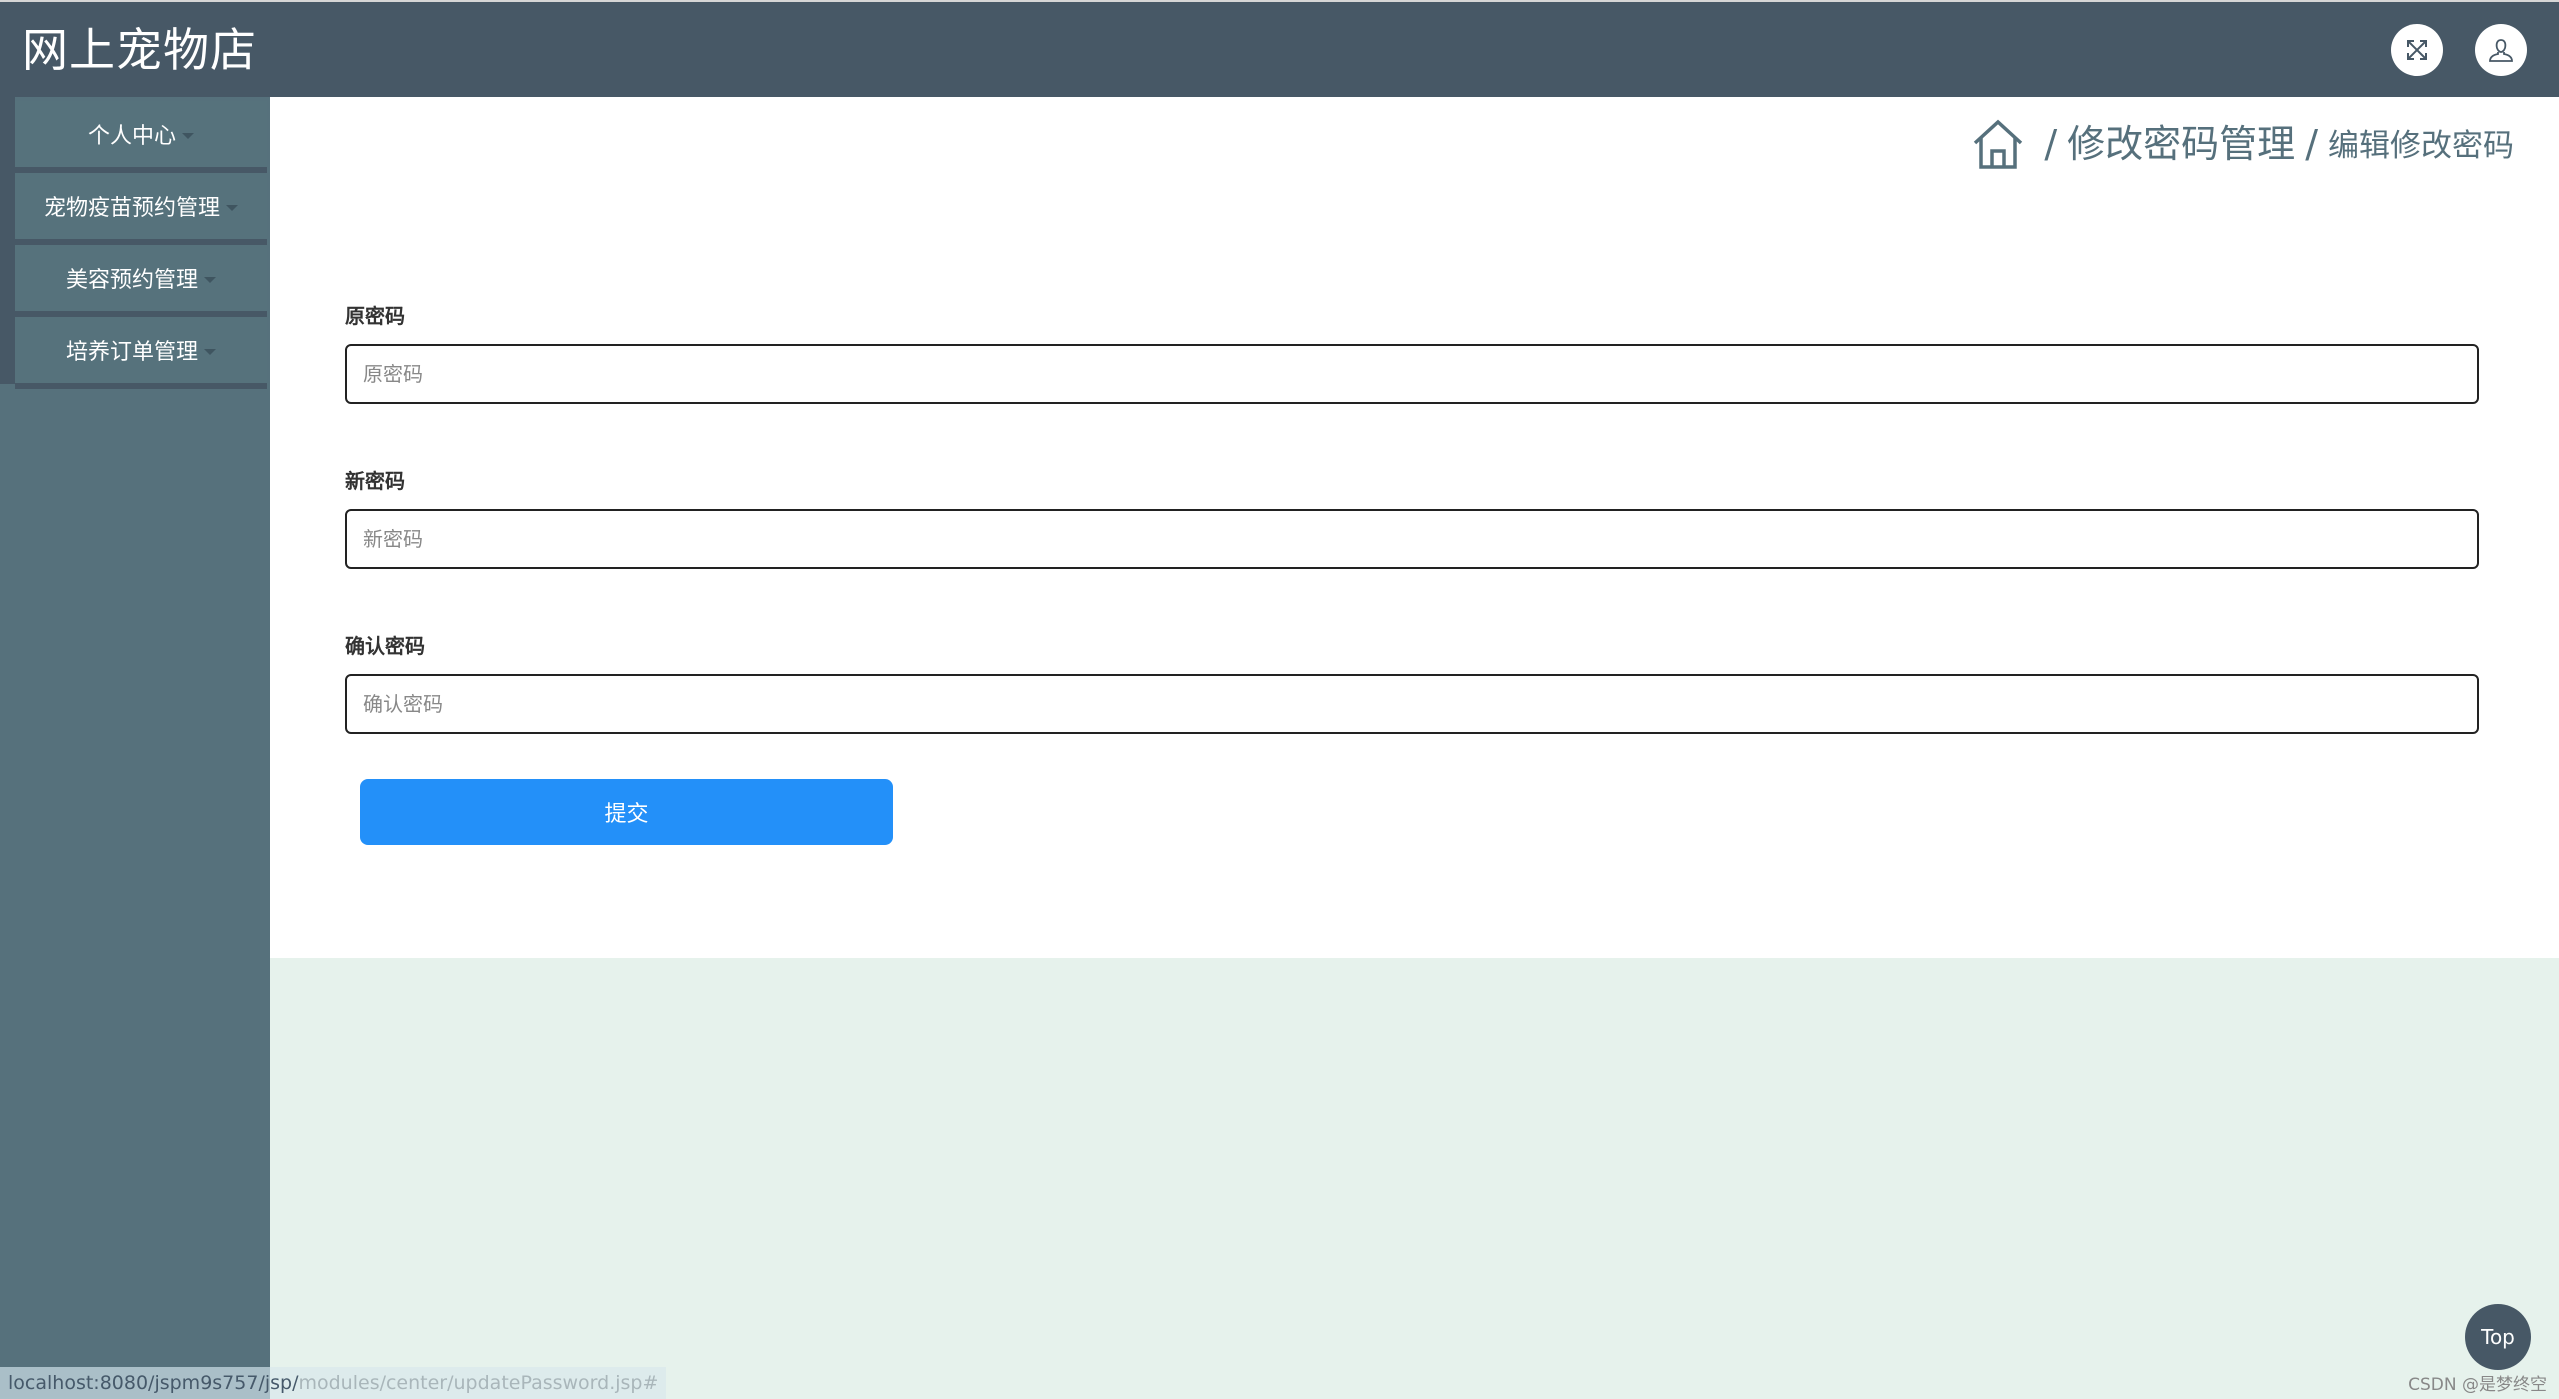 This screenshot has height=1399, width=2559. I want to click on home-icon, so click(1998, 144).